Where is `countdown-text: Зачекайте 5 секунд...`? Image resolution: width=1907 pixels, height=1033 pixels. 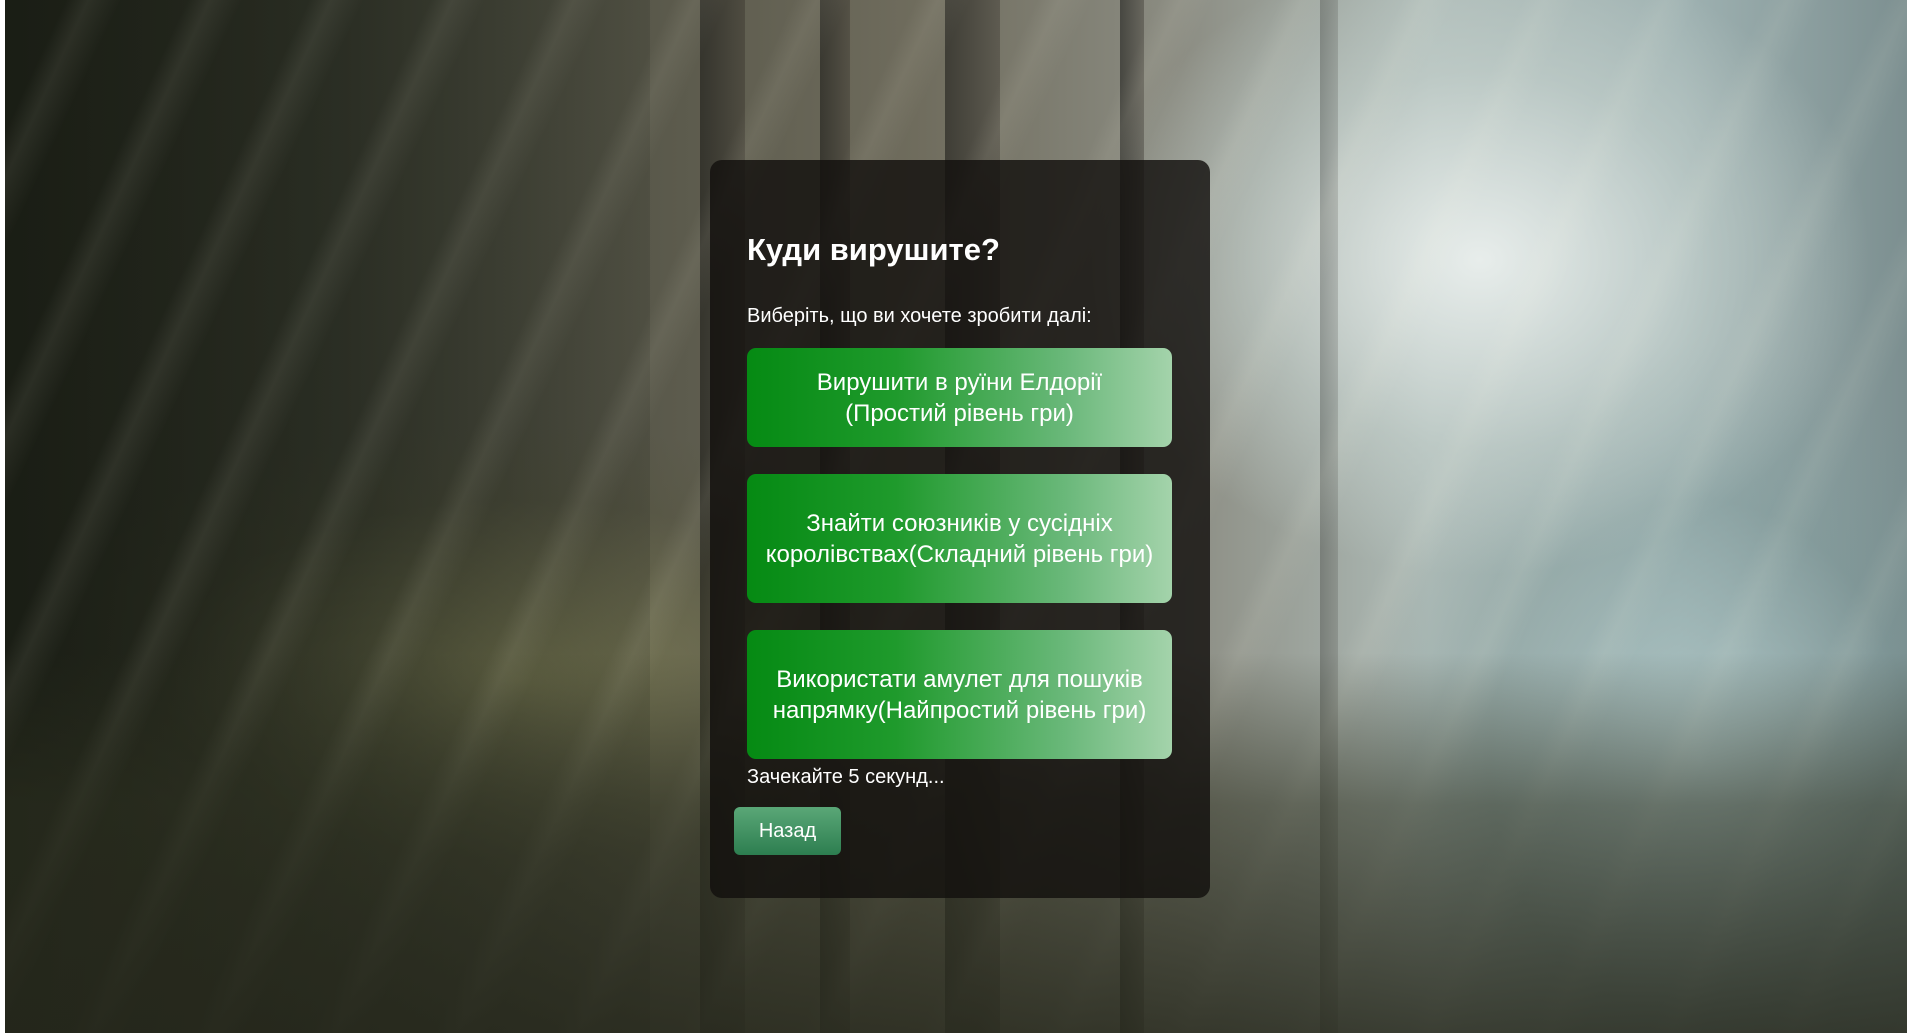 countdown-text: Зачекайте 5 секунд... is located at coordinates (846, 777).